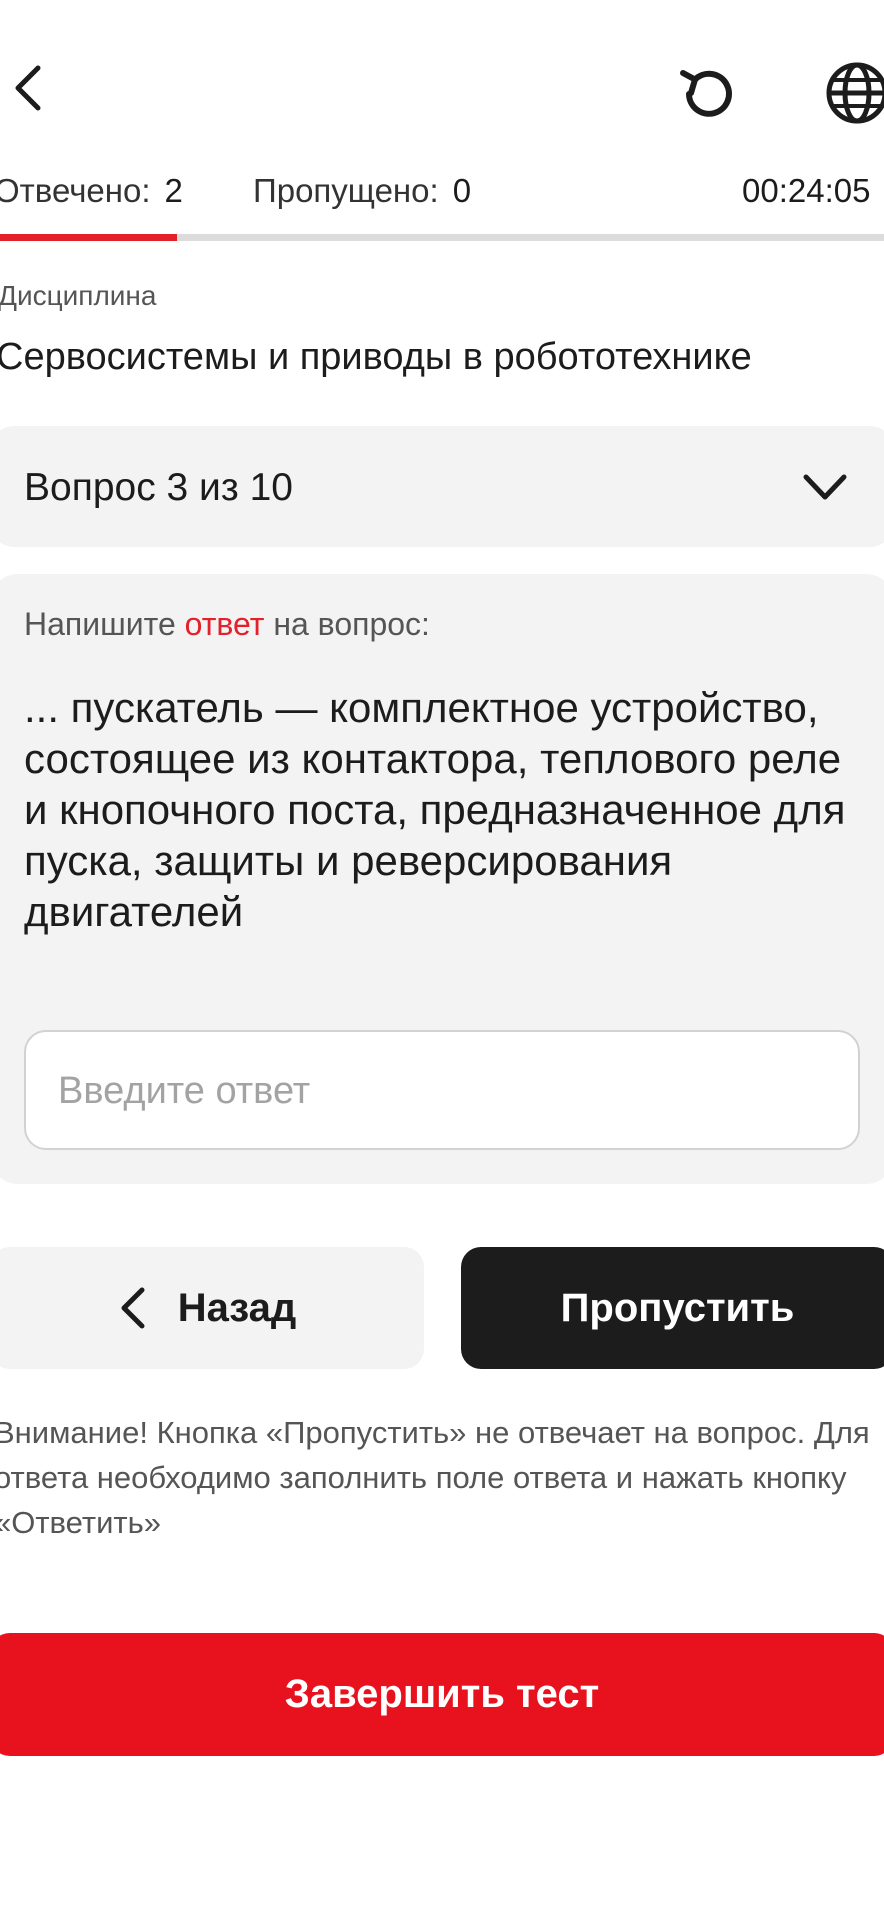 The image size is (884, 1920). What do you see at coordinates (158, 487) in the screenshot?
I see `question-selector-label: Вопрос 3 из 10` at bounding box center [158, 487].